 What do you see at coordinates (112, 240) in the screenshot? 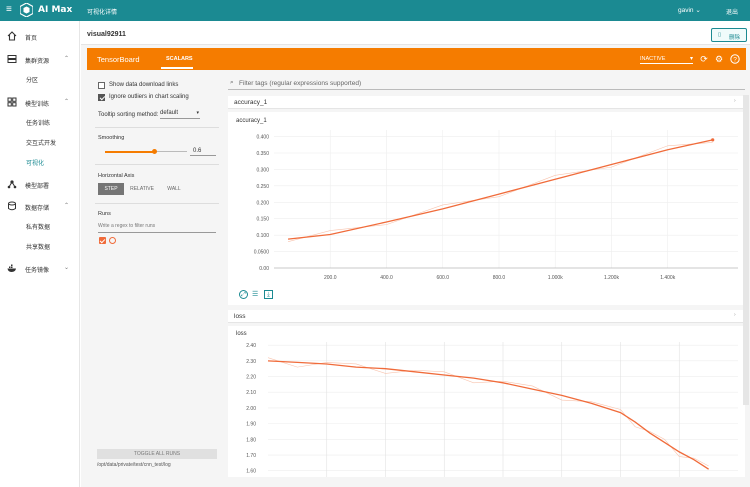
I see `run-color-swatch` at bounding box center [112, 240].